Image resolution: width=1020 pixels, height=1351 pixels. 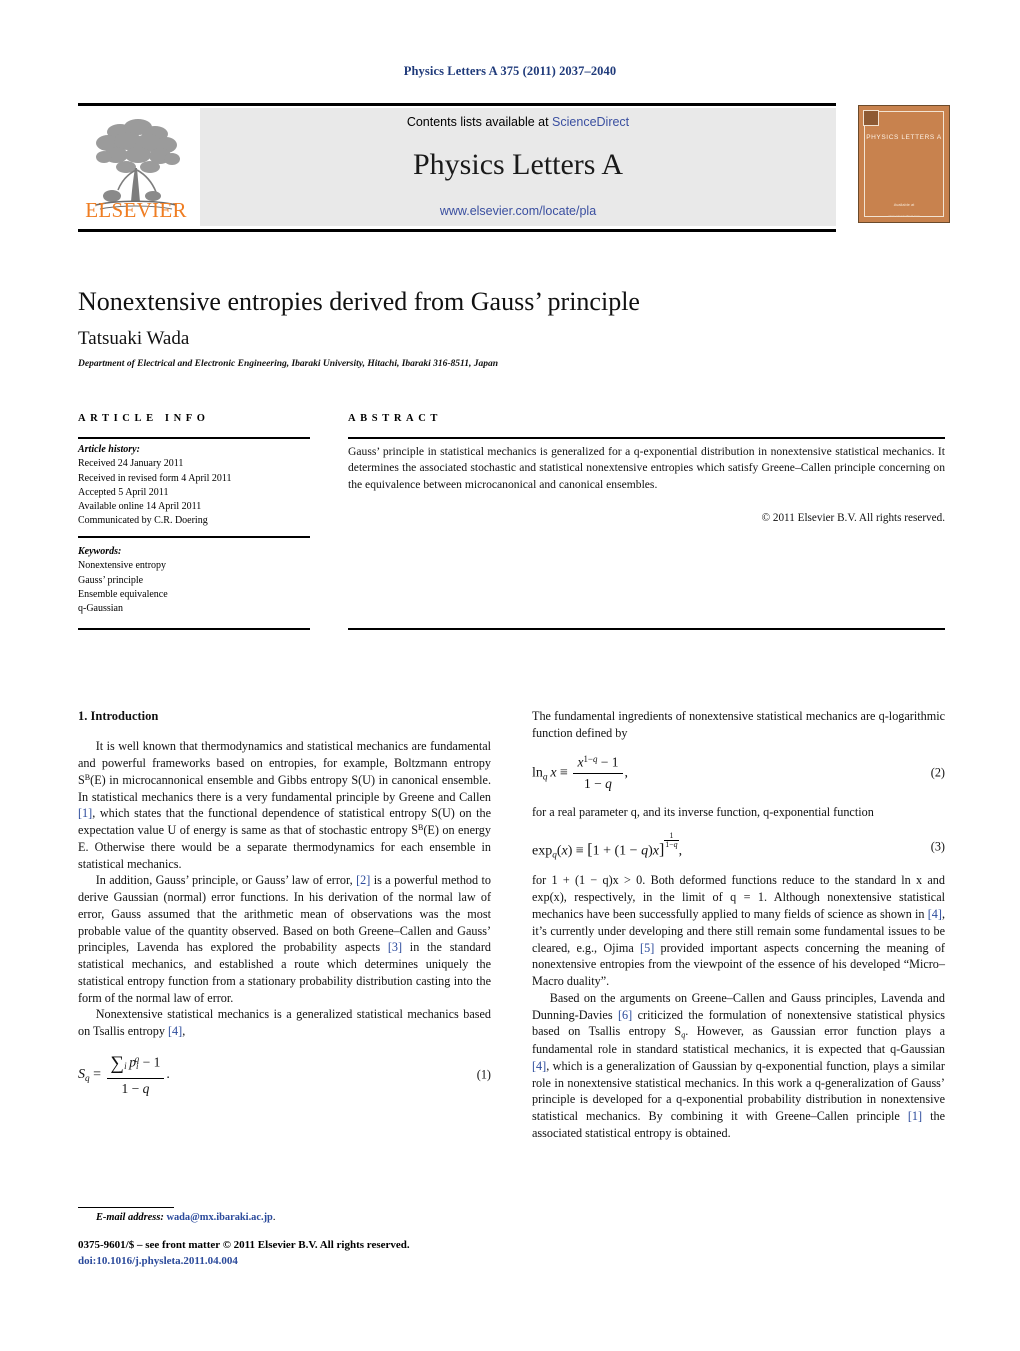 What do you see at coordinates (123, 492) in the screenshot?
I see `history-item: Accepted 5 April 2011` at bounding box center [123, 492].